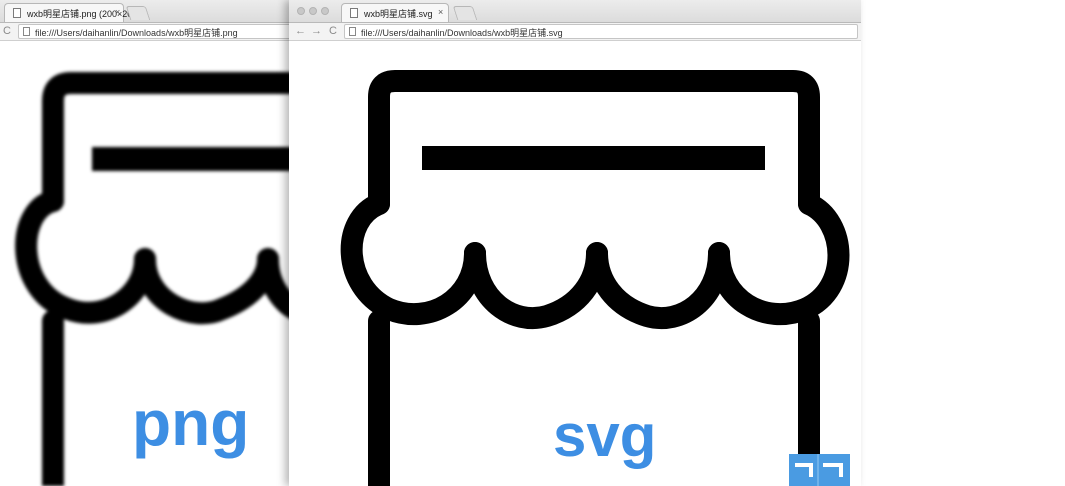 The width and height of the screenshot is (1065, 486). What do you see at coordinates (398, 14) in the screenshot?
I see `tab-title: wxb明星店铺.svg` at bounding box center [398, 14].